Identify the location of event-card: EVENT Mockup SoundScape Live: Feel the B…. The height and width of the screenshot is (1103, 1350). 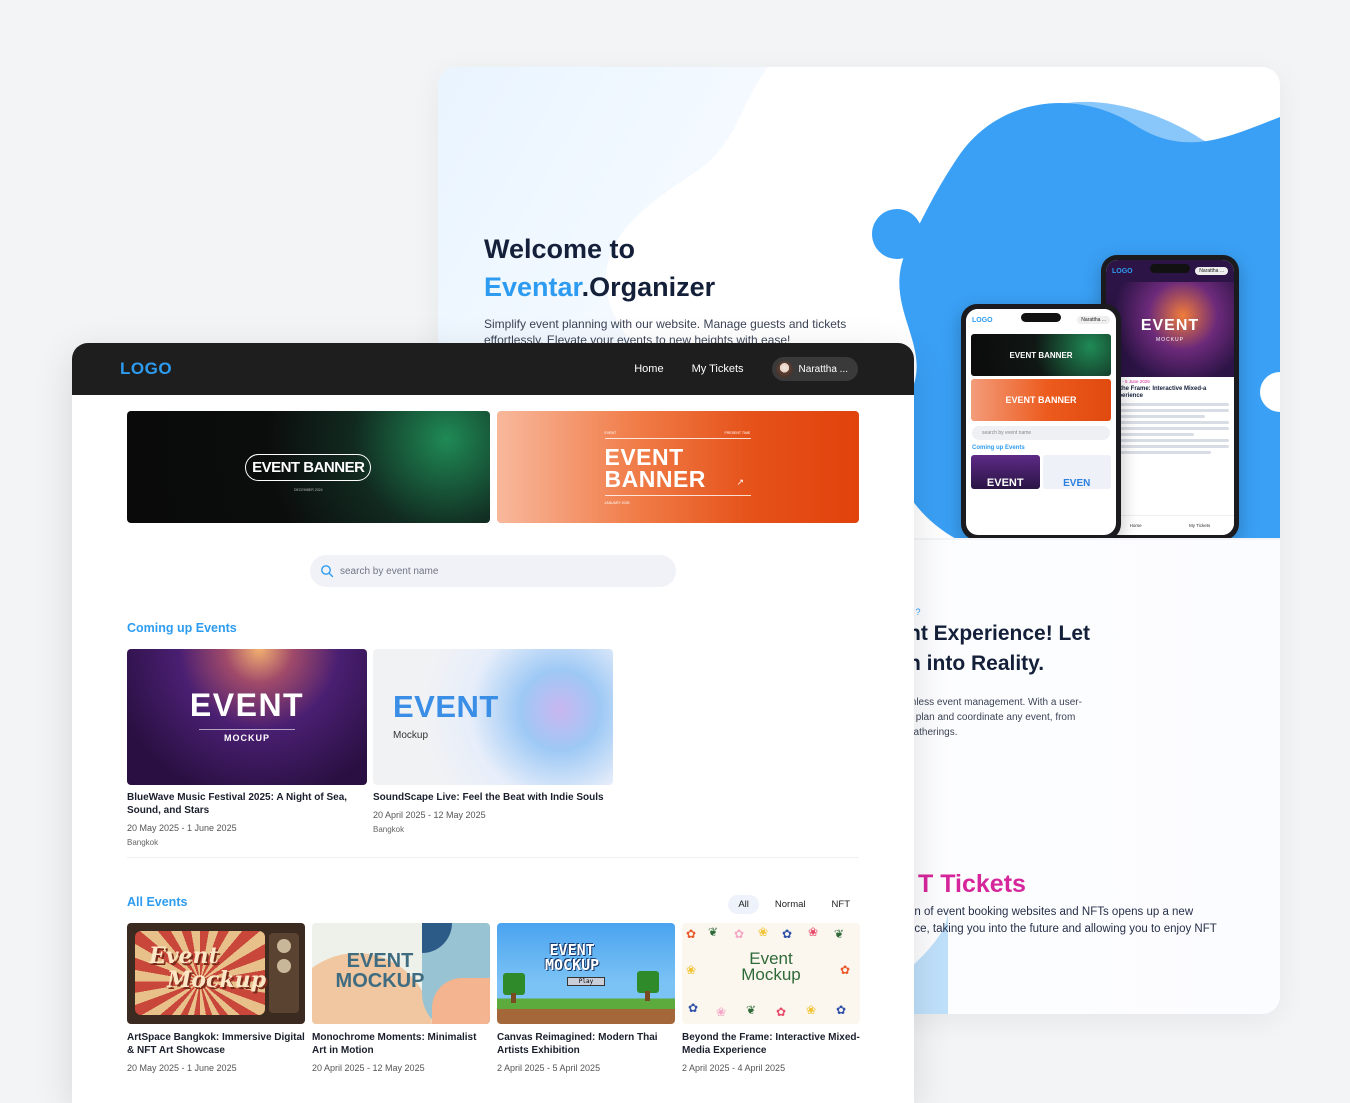
(493, 748).